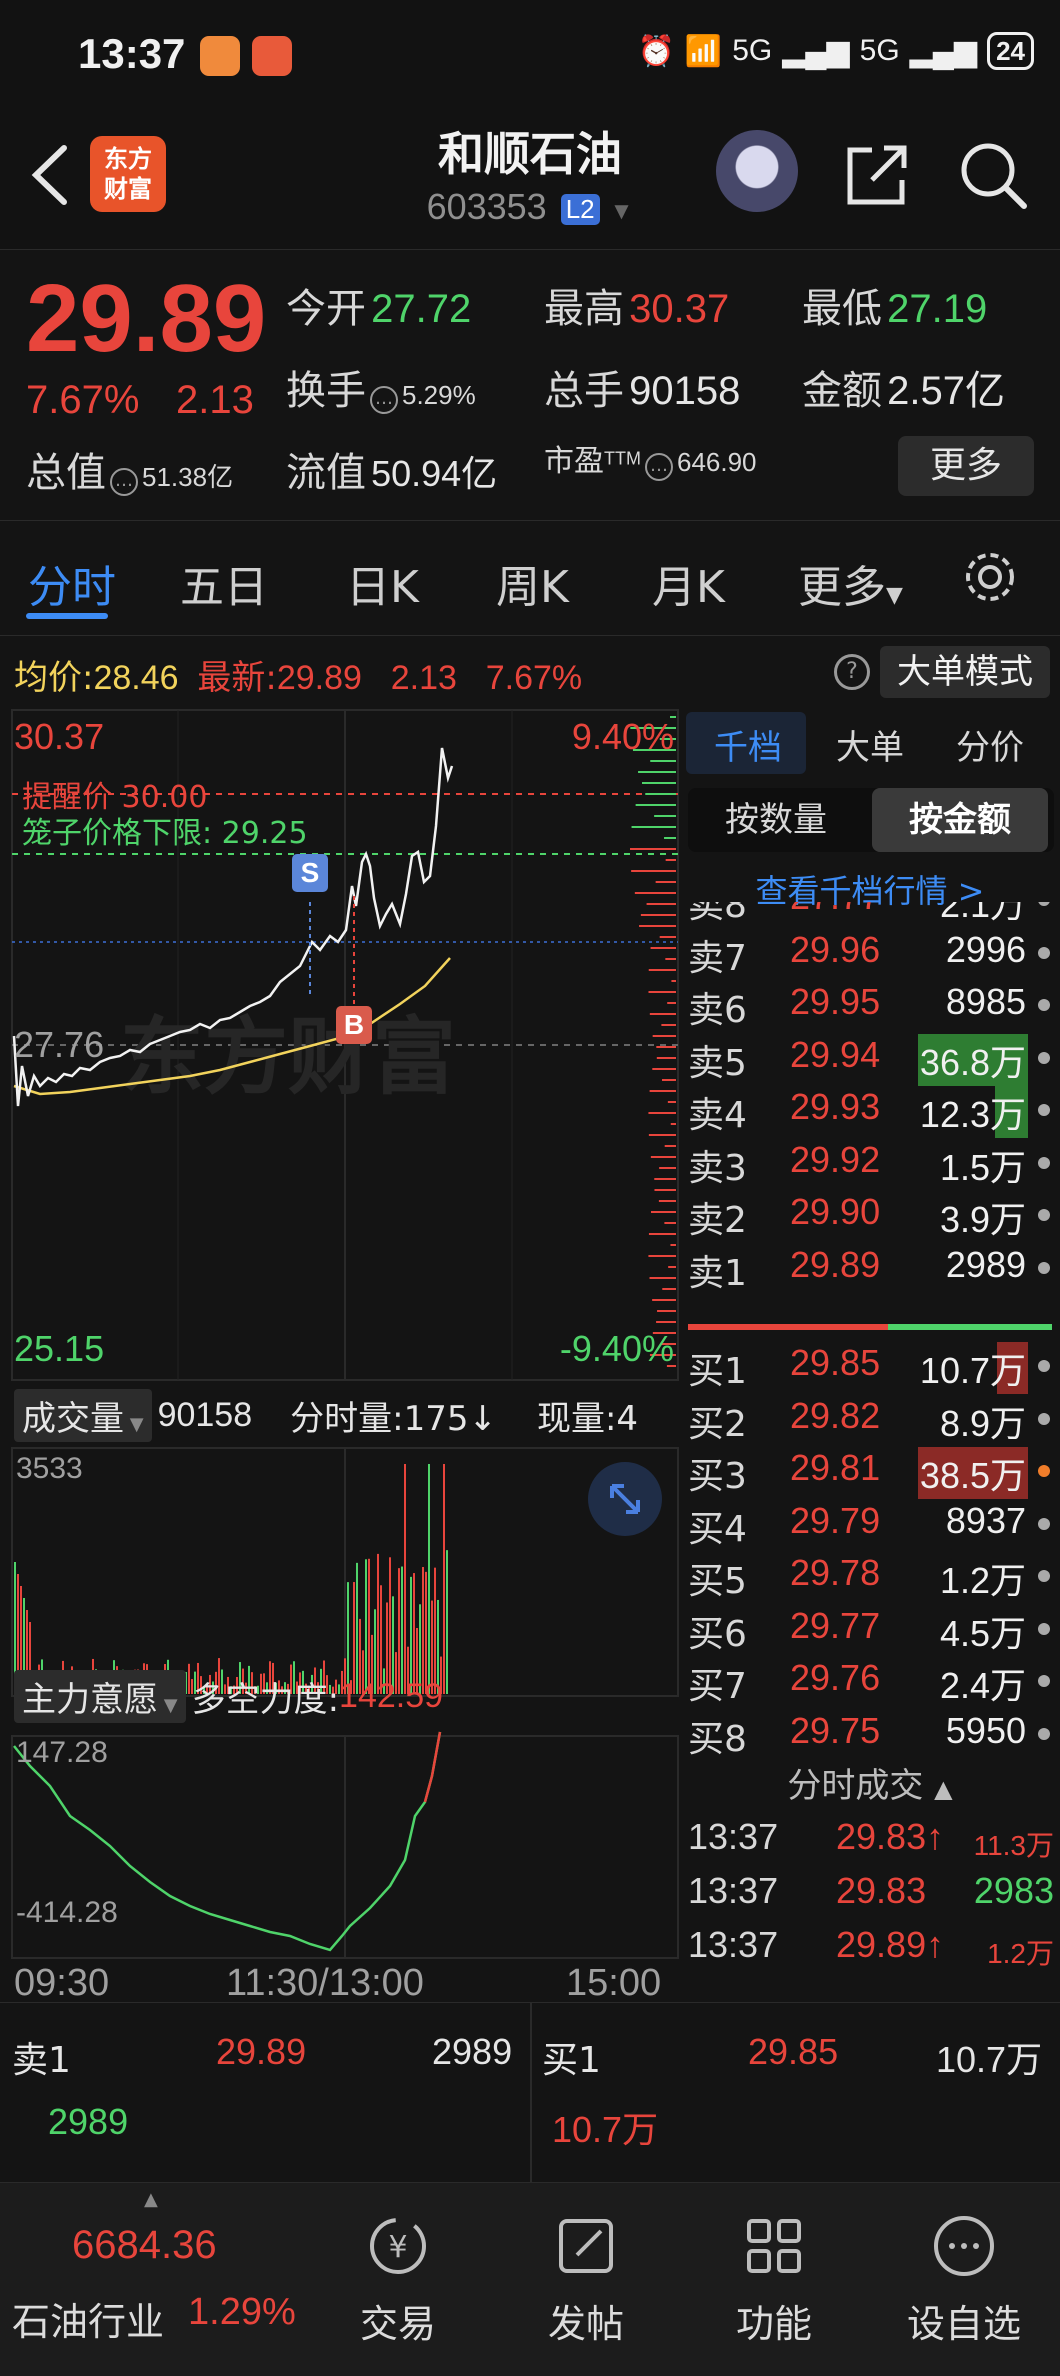  Describe the element at coordinates (842, 309) in the screenshot. I see `low-label: 最低` at that location.